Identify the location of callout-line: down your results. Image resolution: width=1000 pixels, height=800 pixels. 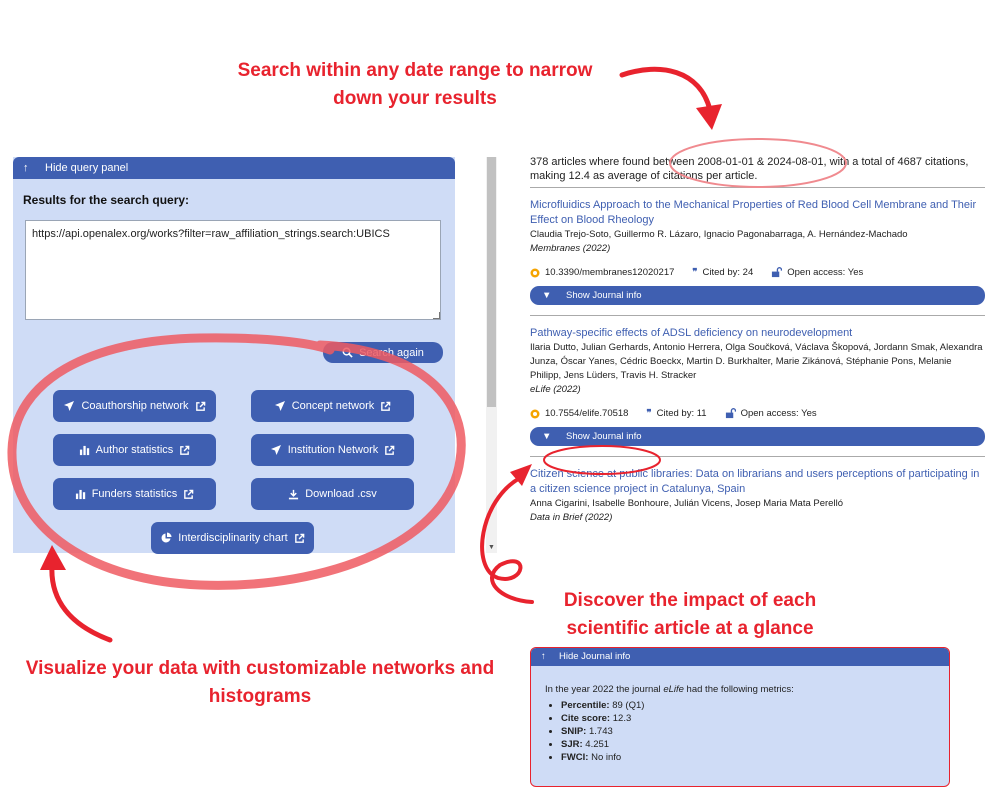
(415, 98).